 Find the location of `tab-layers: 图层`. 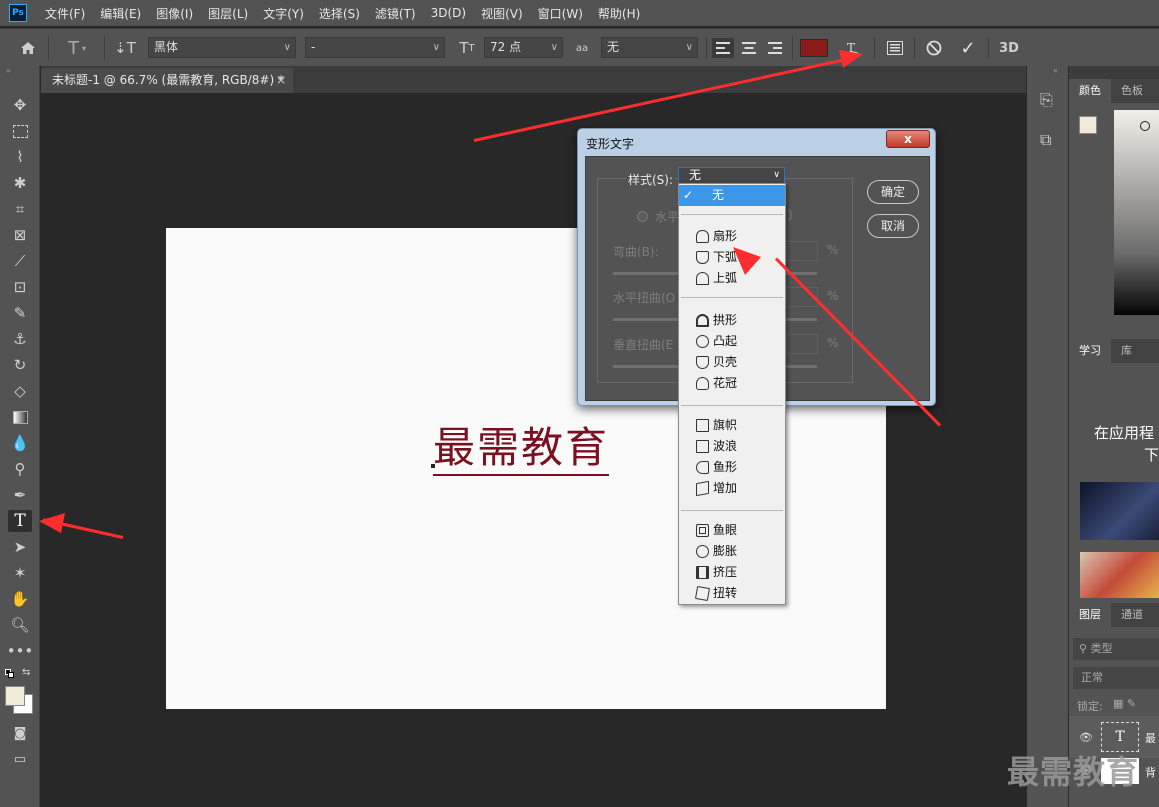

tab-layers: 图层 is located at coordinates (1090, 615).